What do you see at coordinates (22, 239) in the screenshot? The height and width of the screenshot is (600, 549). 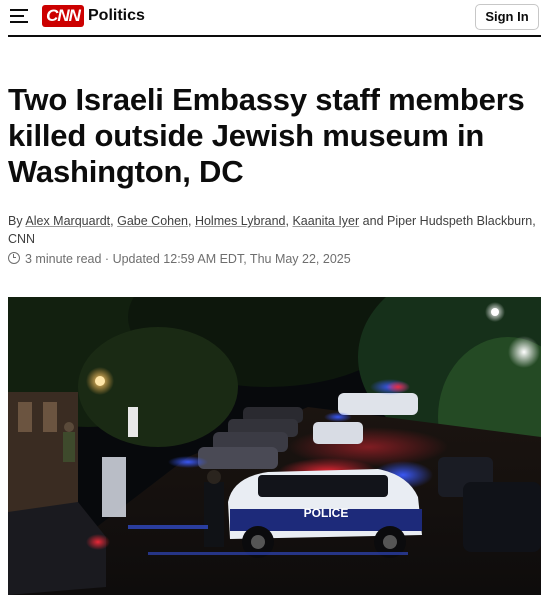 I see `byline-outlet: CNN` at bounding box center [22, 239].